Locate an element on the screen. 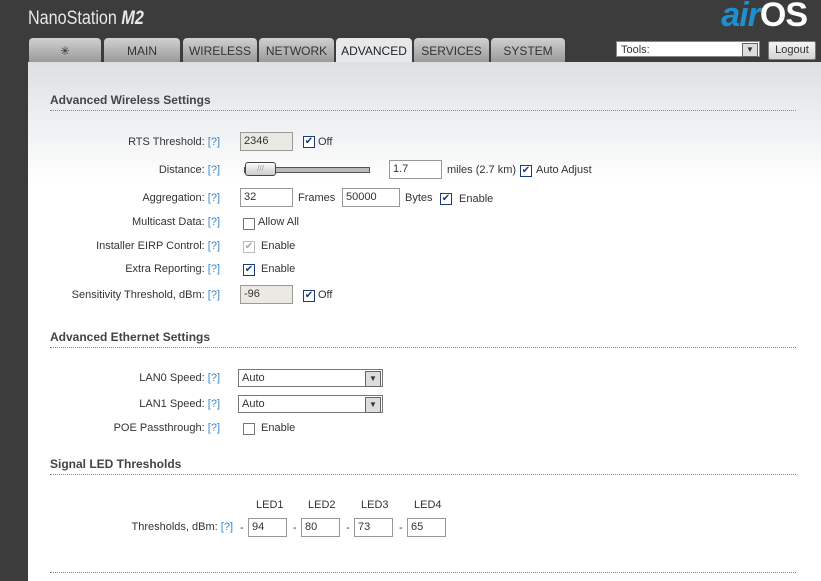 The height and width of the screenshot is (581, 821). logo-os: OS is located at coordinates (783, 17).